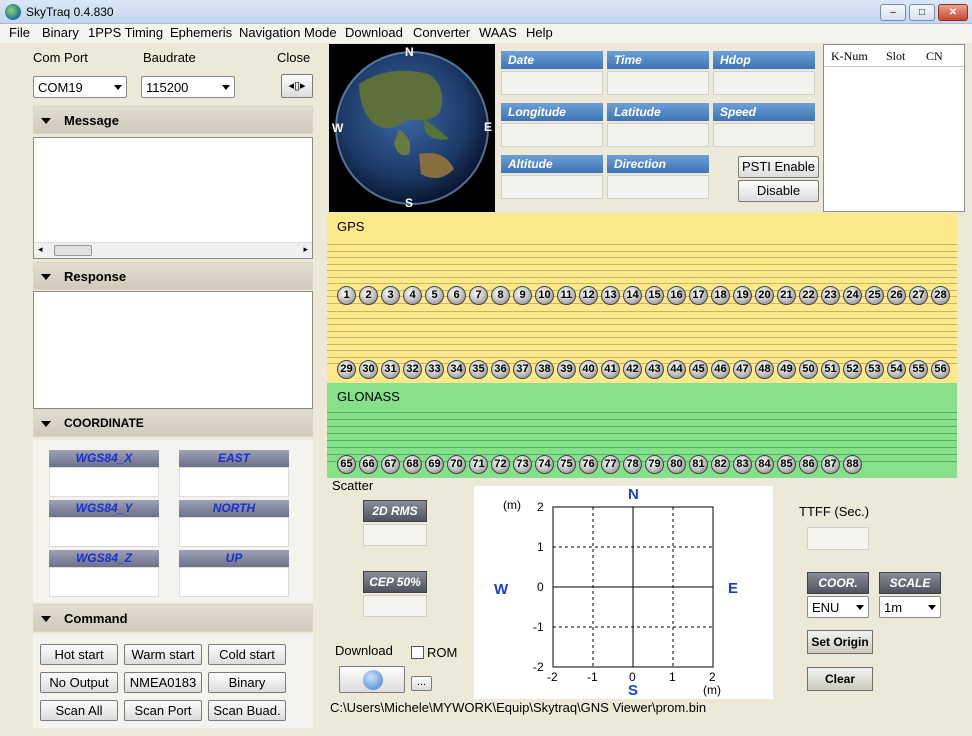 The width and height of the screenshot is (972, 736). I want to click on command-section-header: Command, so click(173, 618).